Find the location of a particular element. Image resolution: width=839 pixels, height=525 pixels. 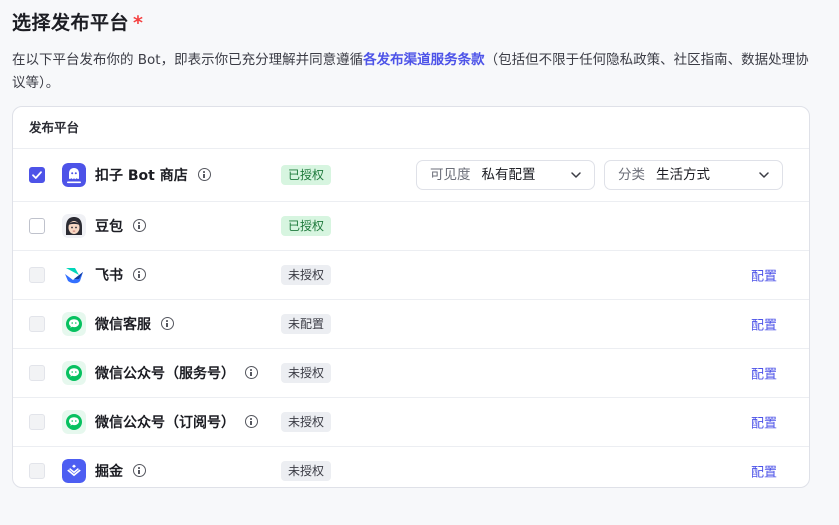

page-title: 选择发布平台 * is located at coordinates (77, 21).